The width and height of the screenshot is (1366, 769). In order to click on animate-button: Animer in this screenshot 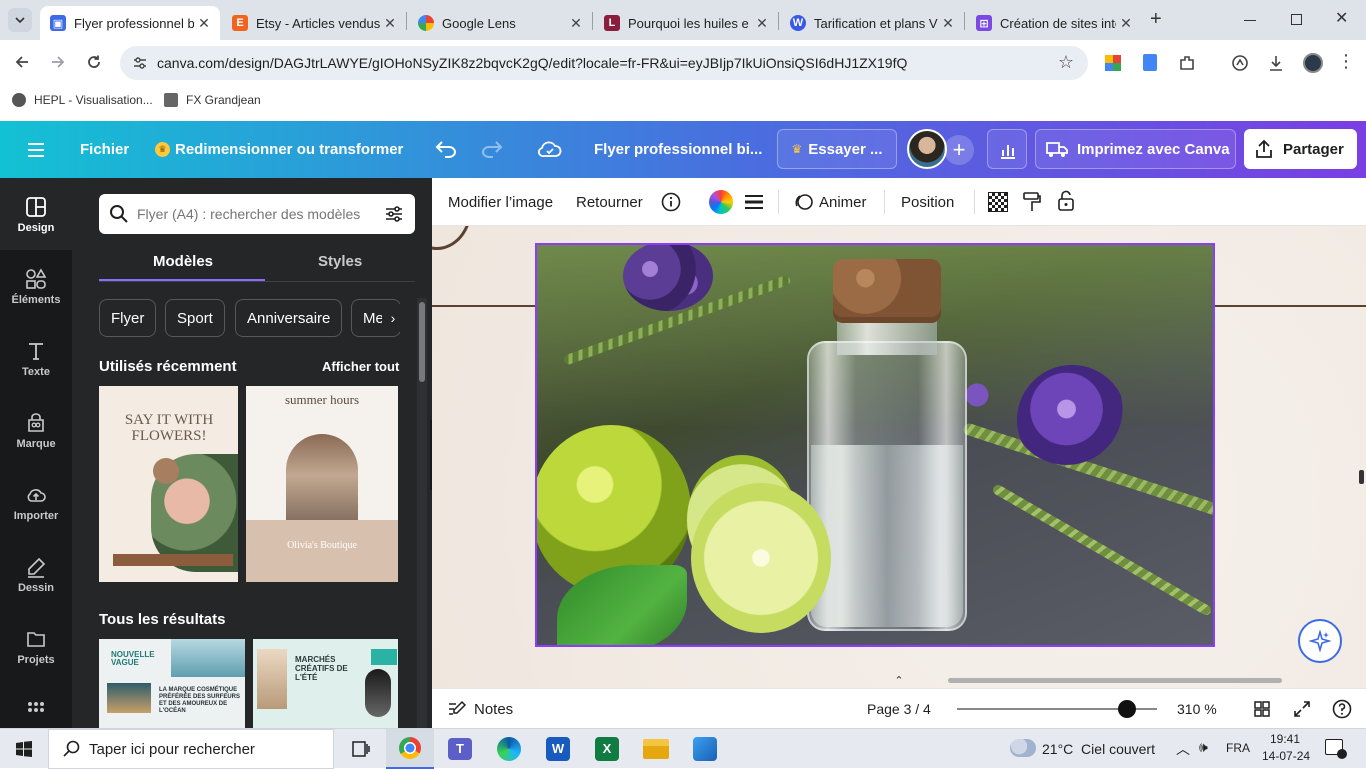, I will do `click(830, 202)`.